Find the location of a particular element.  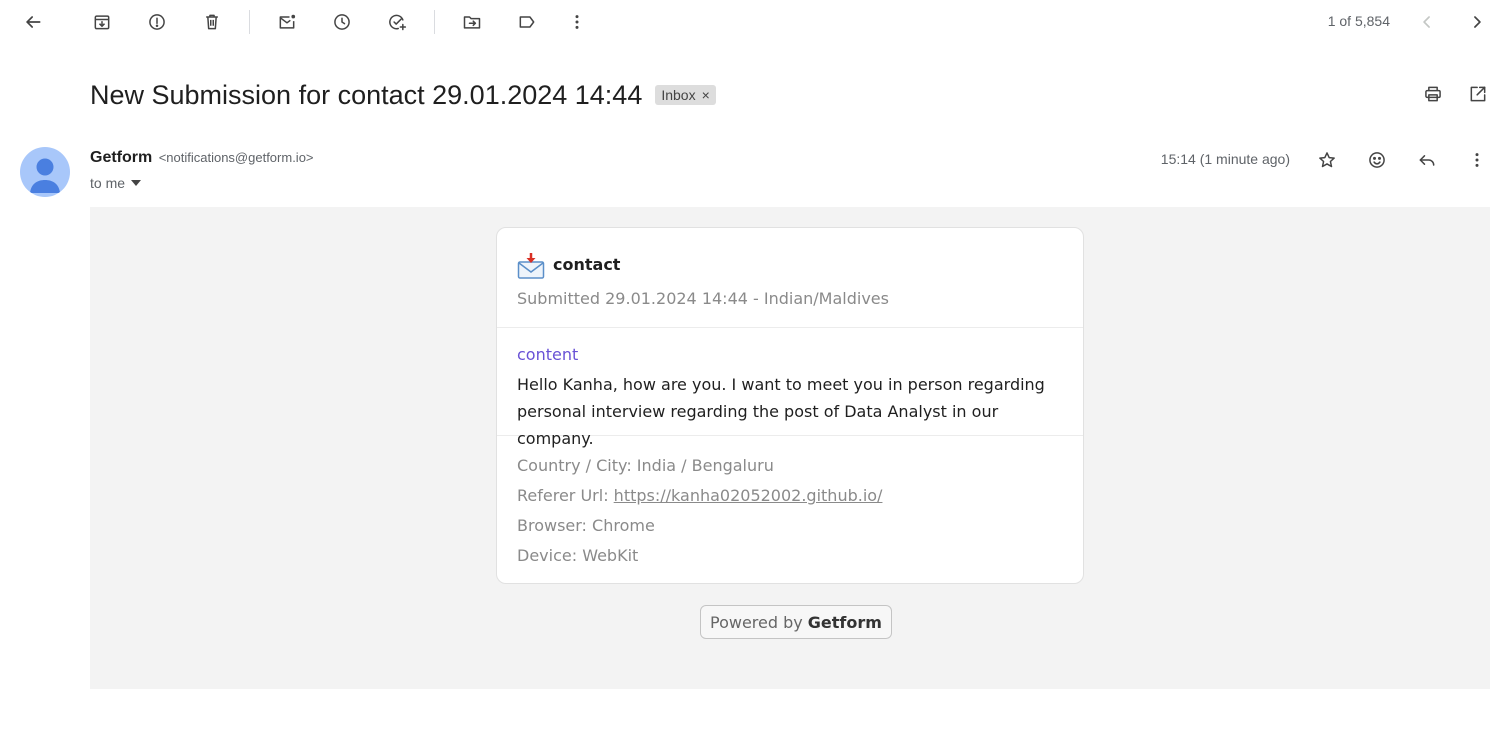

snooze-icon is located at coordinates (342, 22).